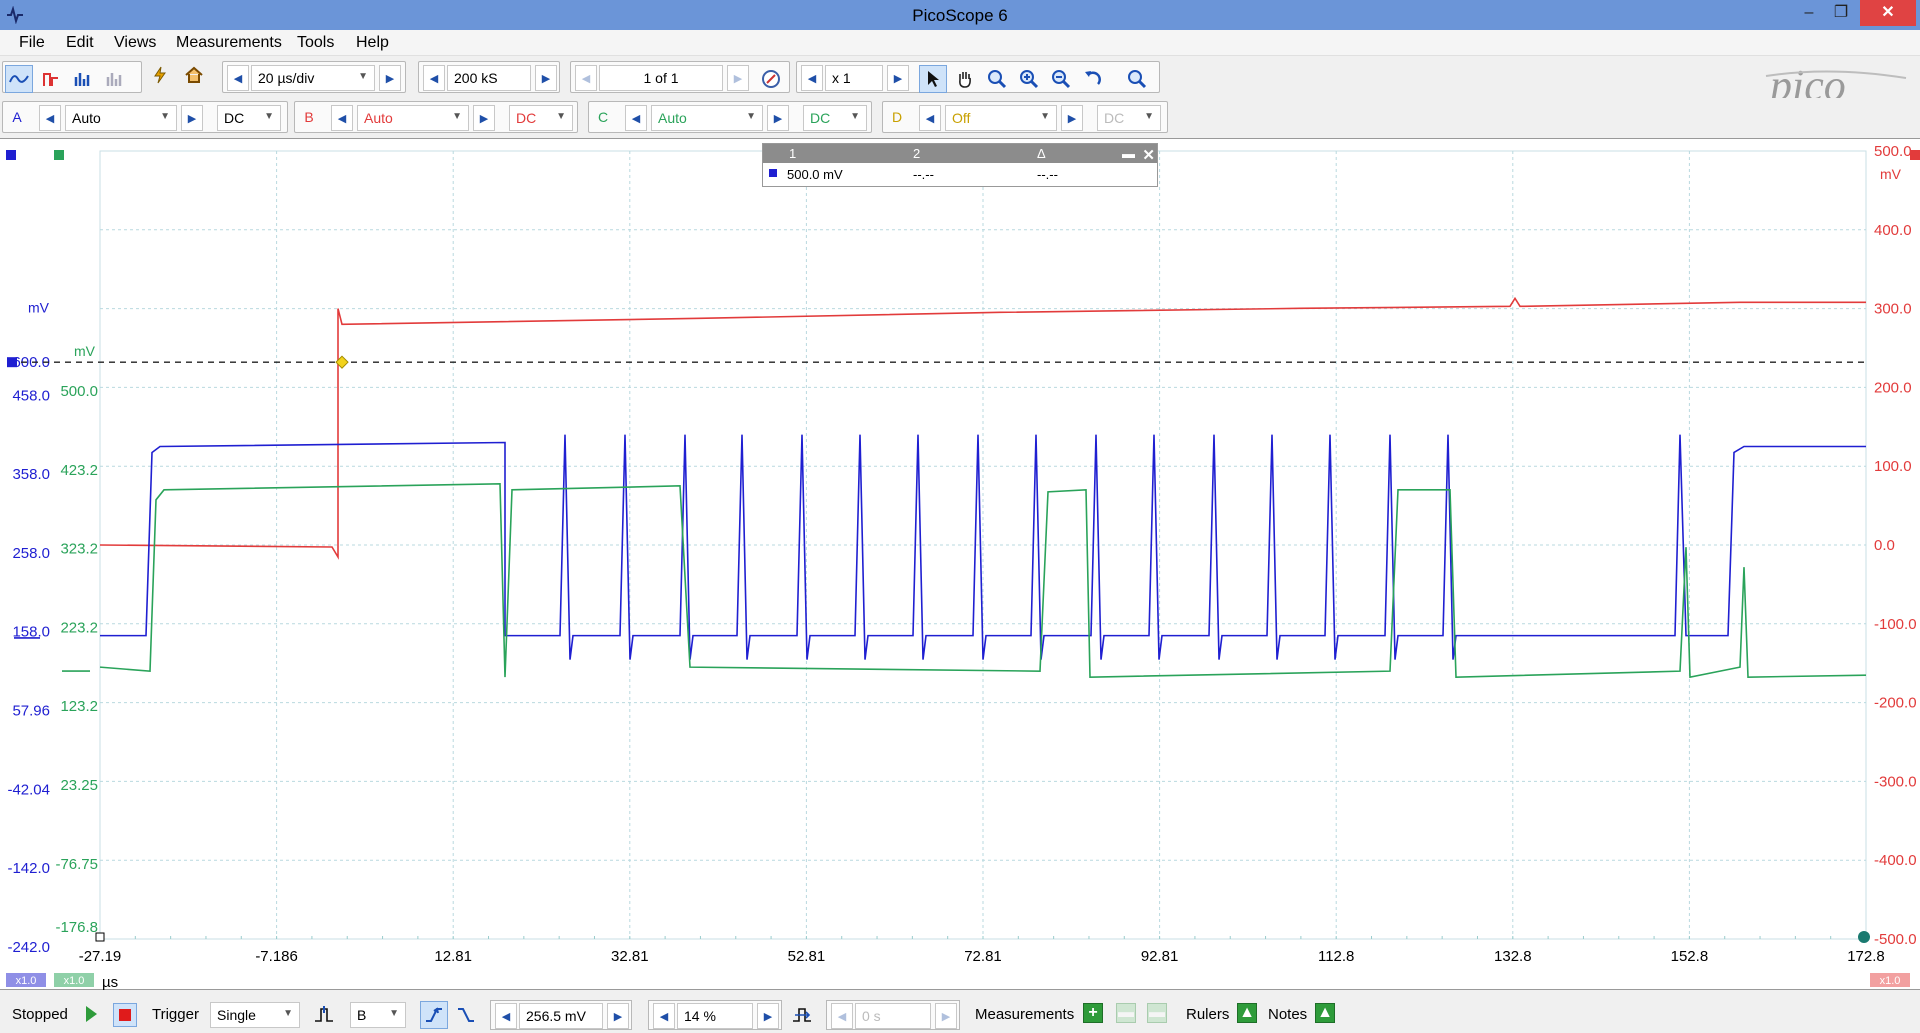  I want to click on menu-file: File, so click(32, 43).